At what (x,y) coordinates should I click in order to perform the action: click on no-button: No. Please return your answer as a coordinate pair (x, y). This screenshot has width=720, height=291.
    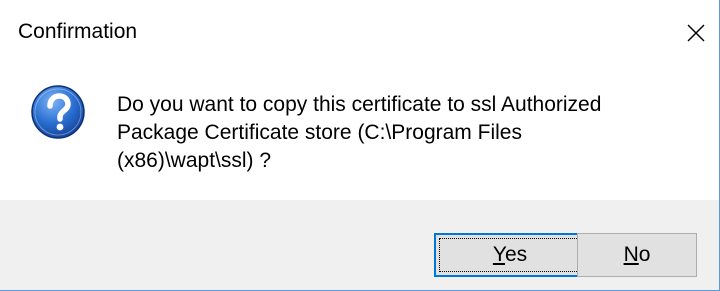
    Looking at the image, I should click on (637, 255).